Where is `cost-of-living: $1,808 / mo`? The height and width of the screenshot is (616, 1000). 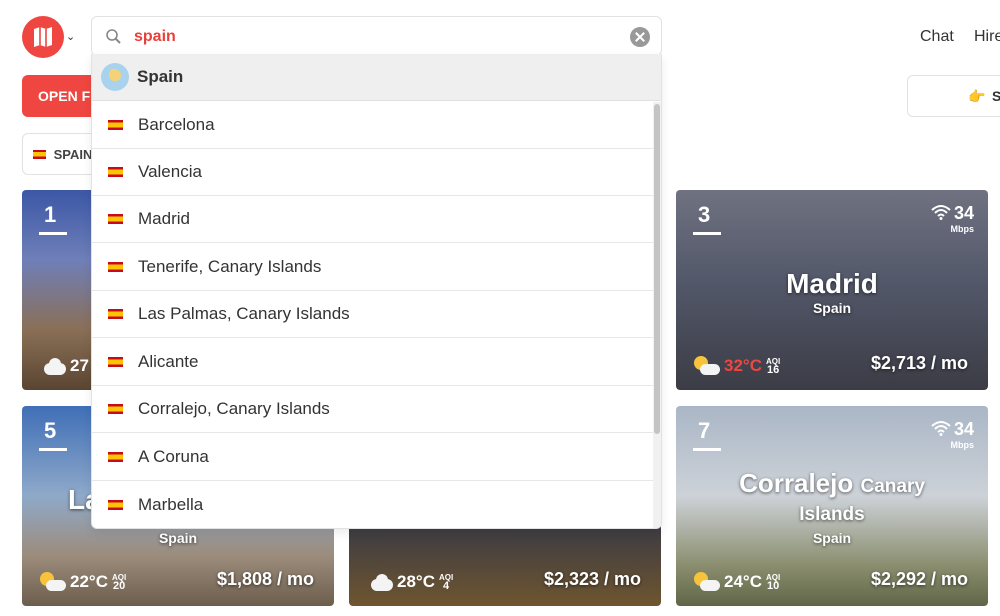 cost-of-living: $1,808 / mo is located at coordinates (265, 579).